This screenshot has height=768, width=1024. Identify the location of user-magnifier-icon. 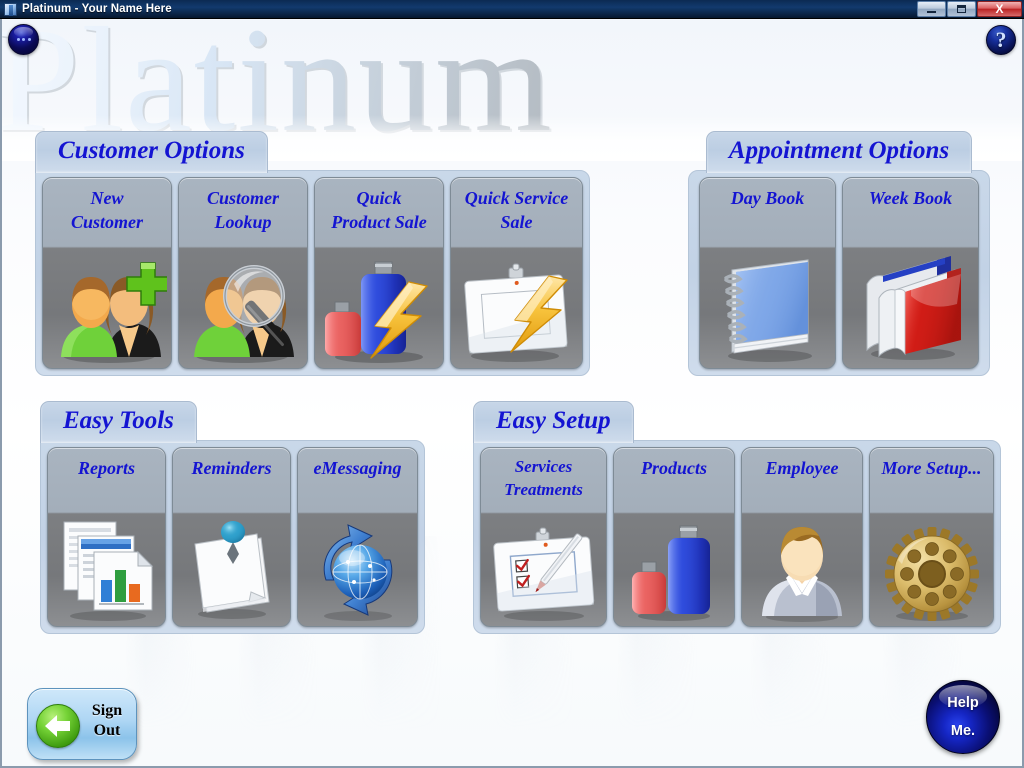
(243, 309).